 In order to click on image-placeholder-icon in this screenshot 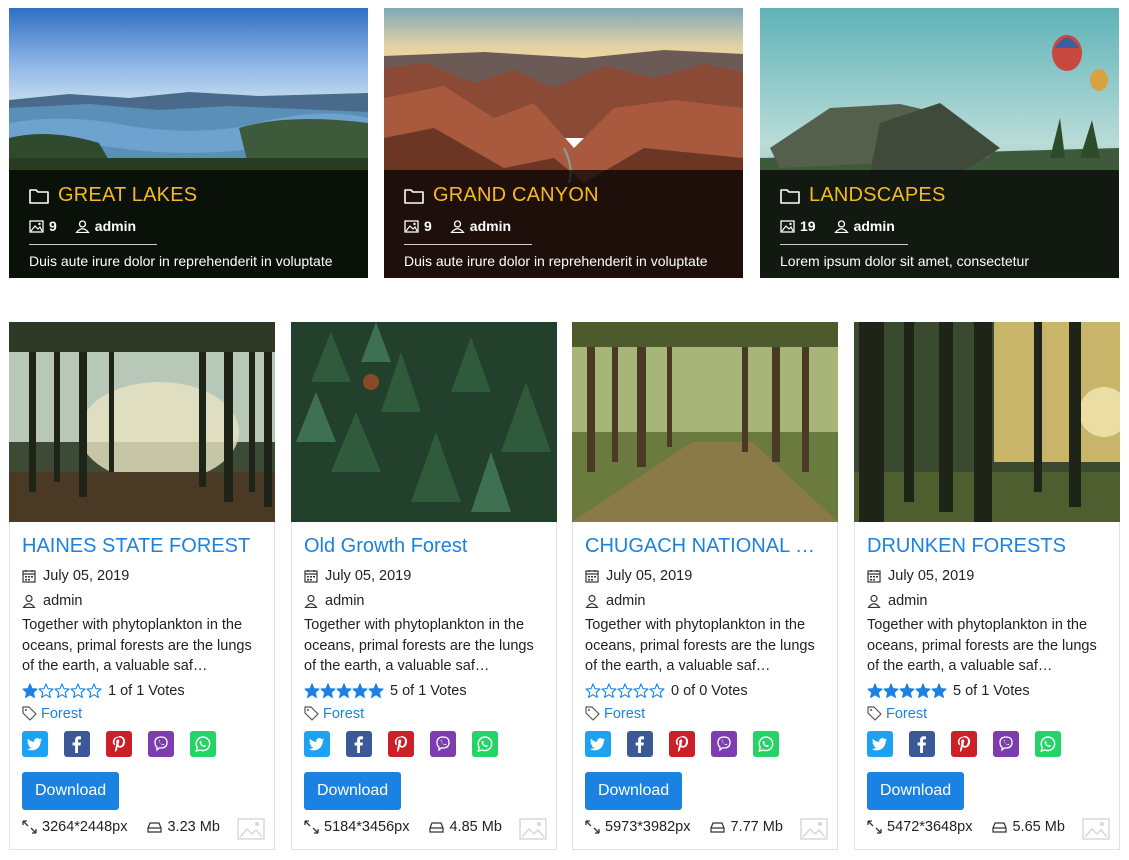, I will do `click(1096, 829)`.